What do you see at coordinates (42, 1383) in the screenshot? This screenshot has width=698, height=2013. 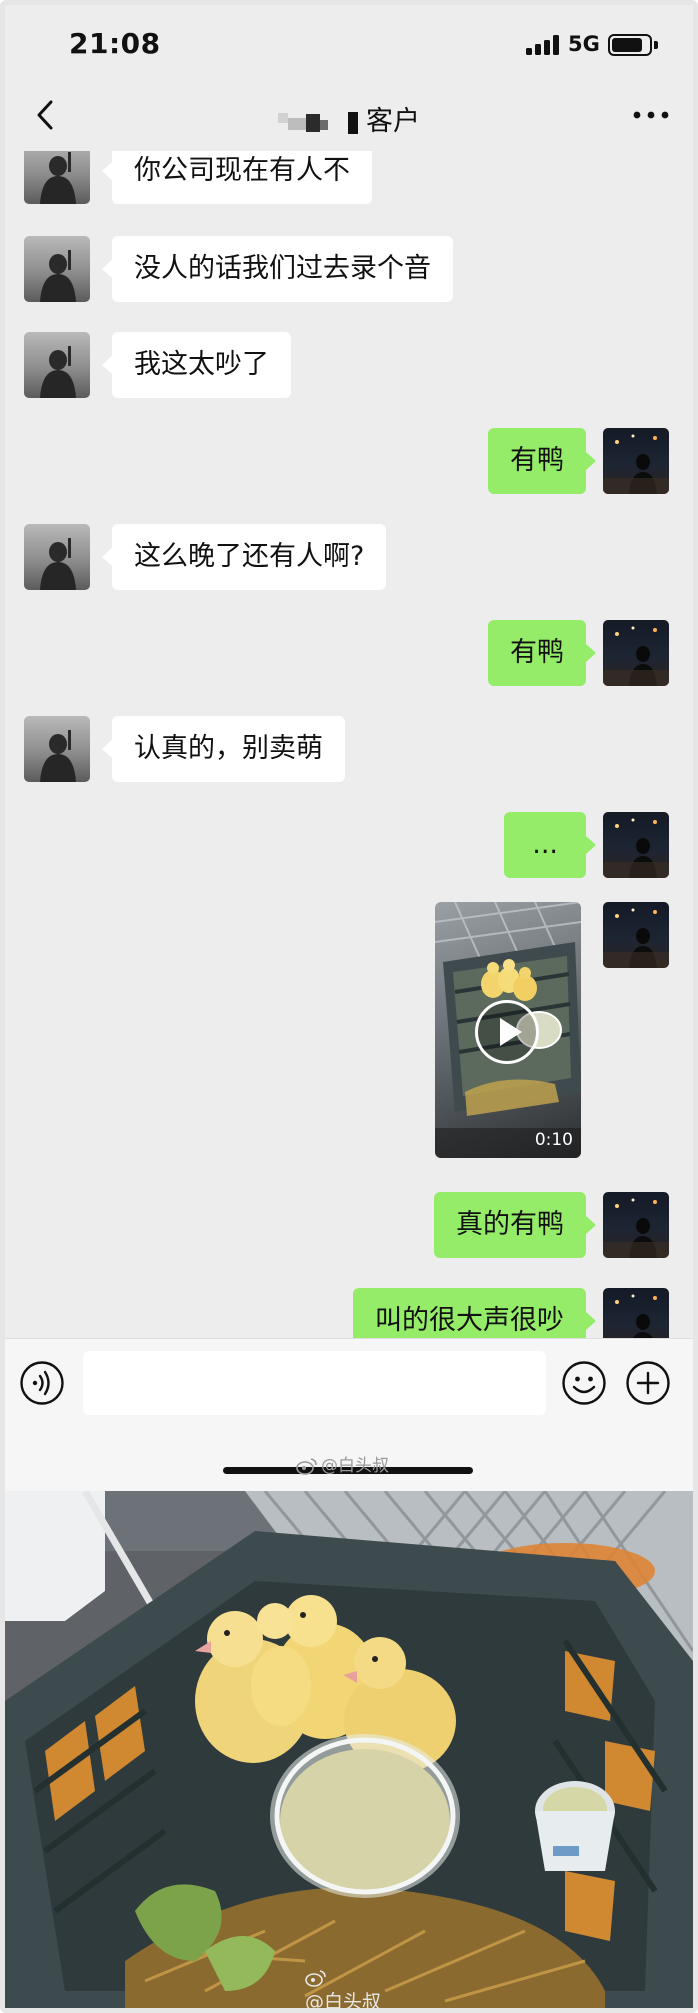 I see `voice-icon` at bounding box center [42, 1383].